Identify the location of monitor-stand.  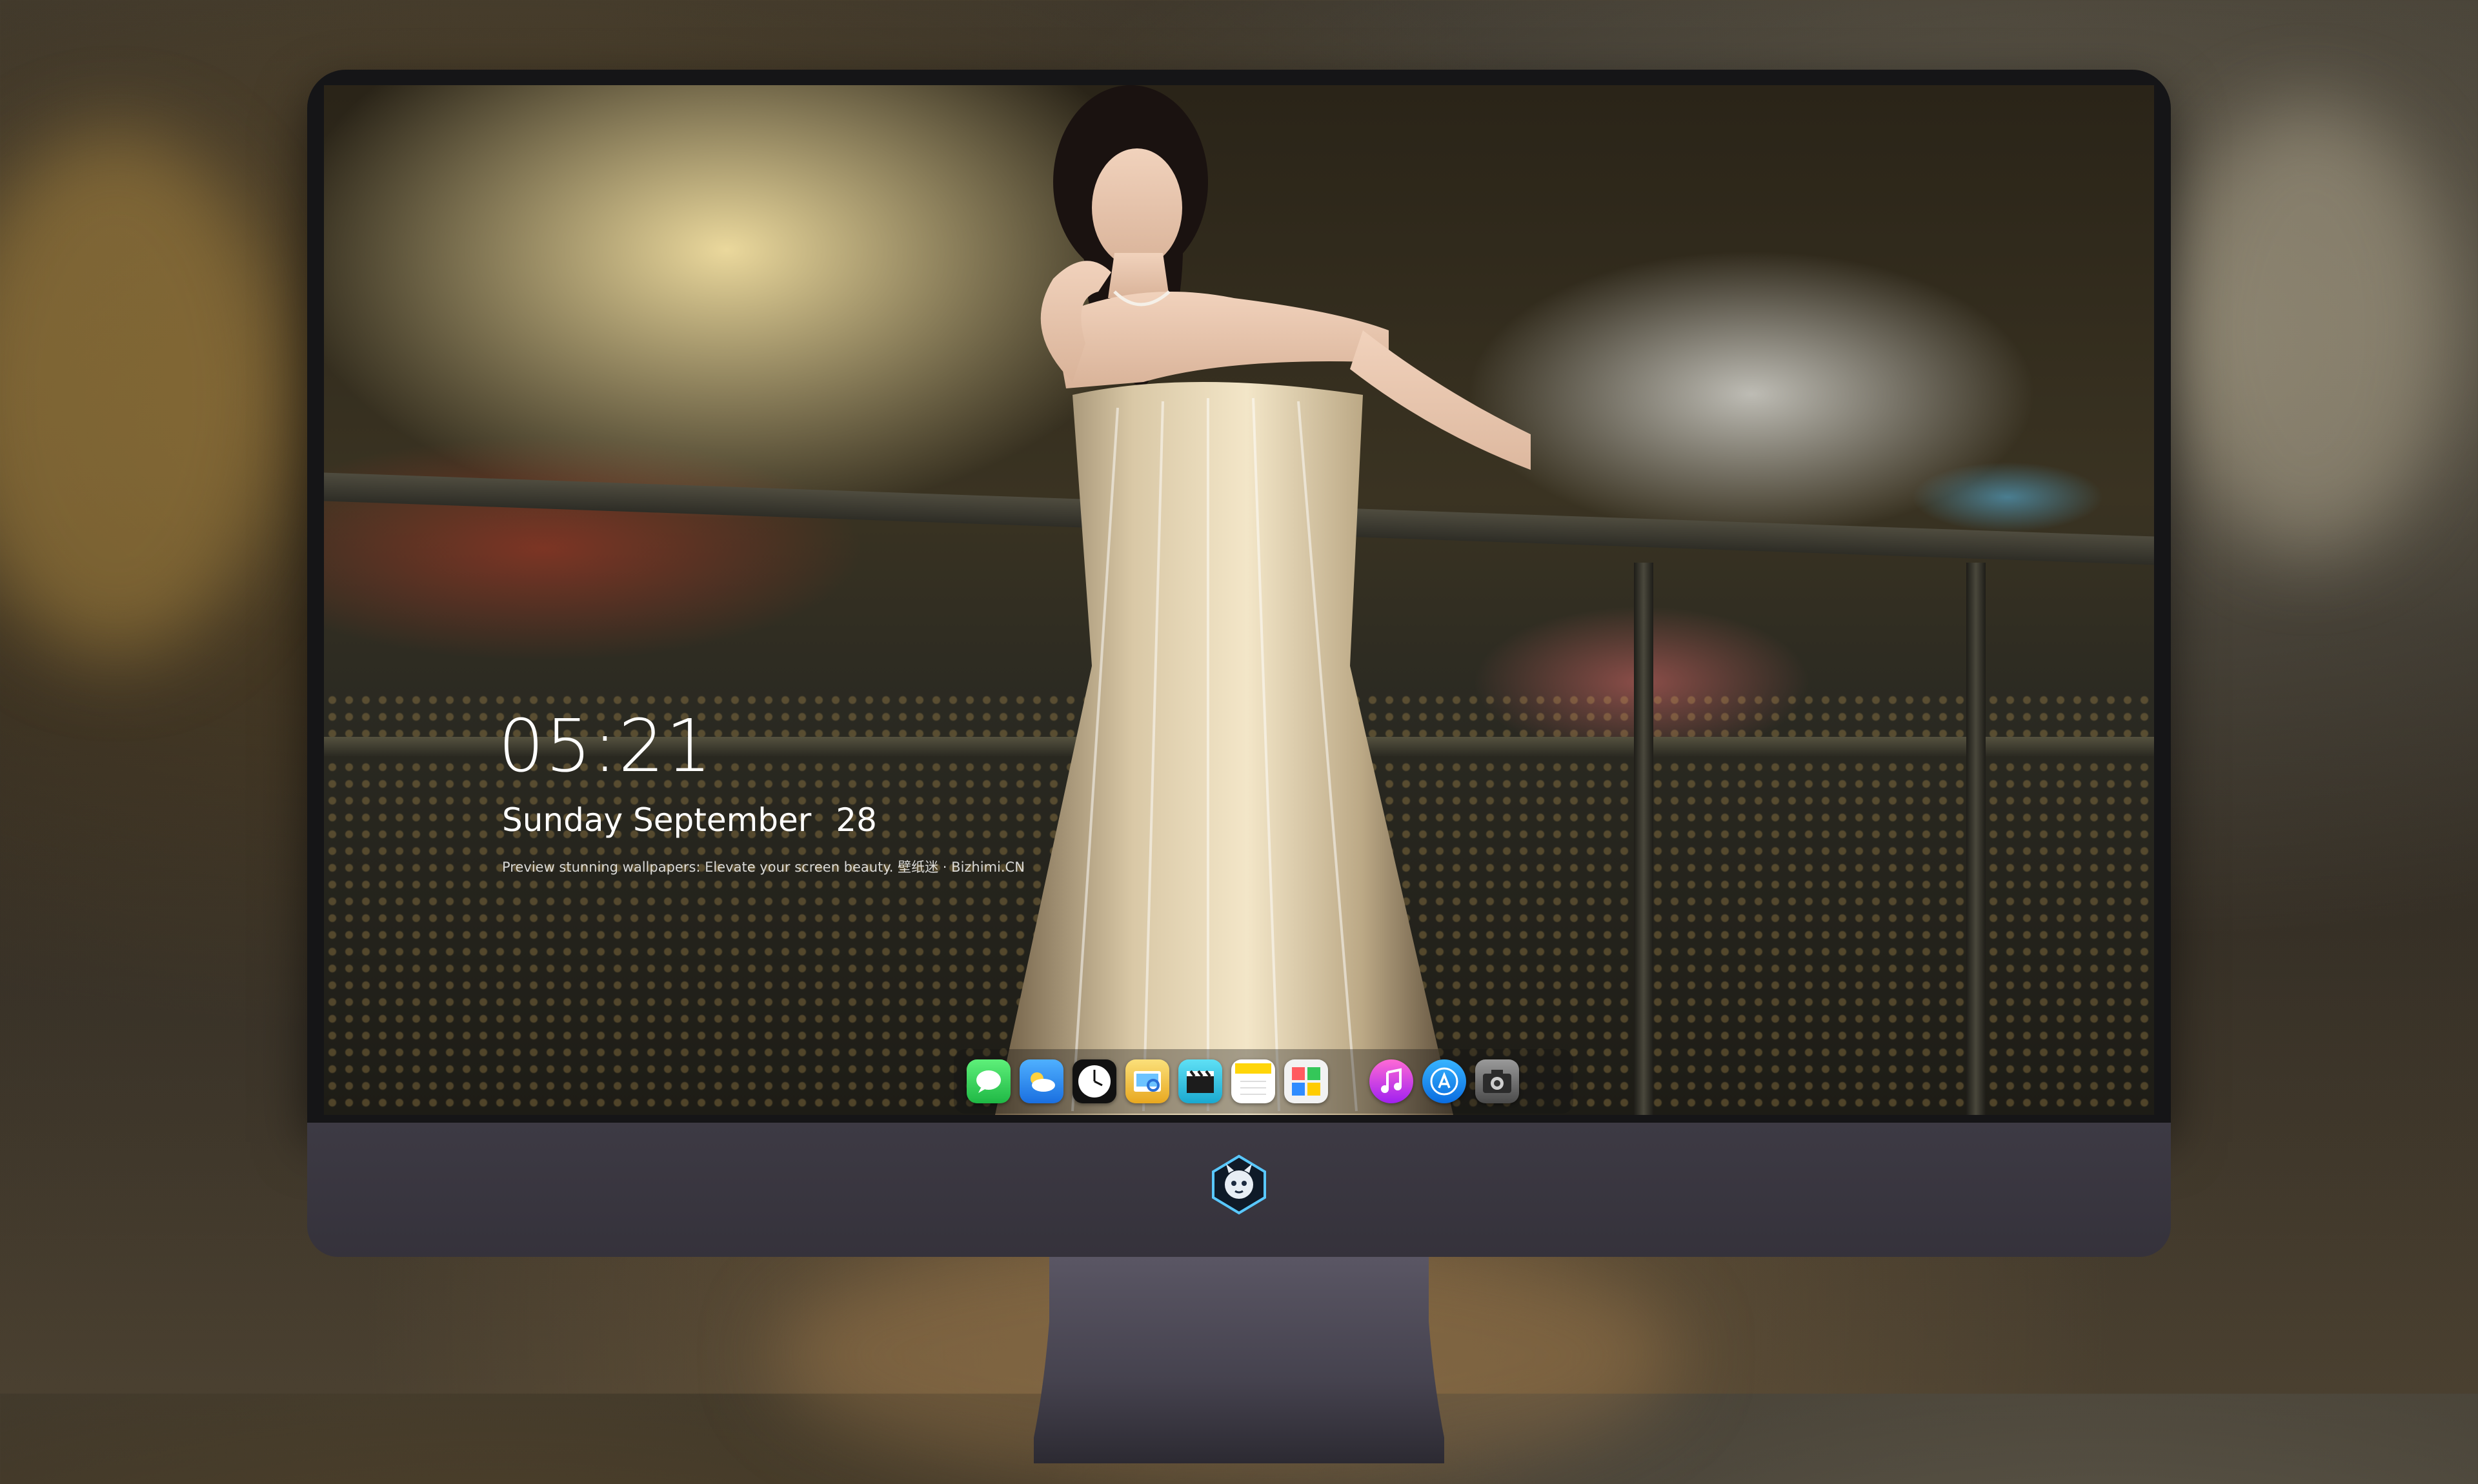
(1239, 1360).